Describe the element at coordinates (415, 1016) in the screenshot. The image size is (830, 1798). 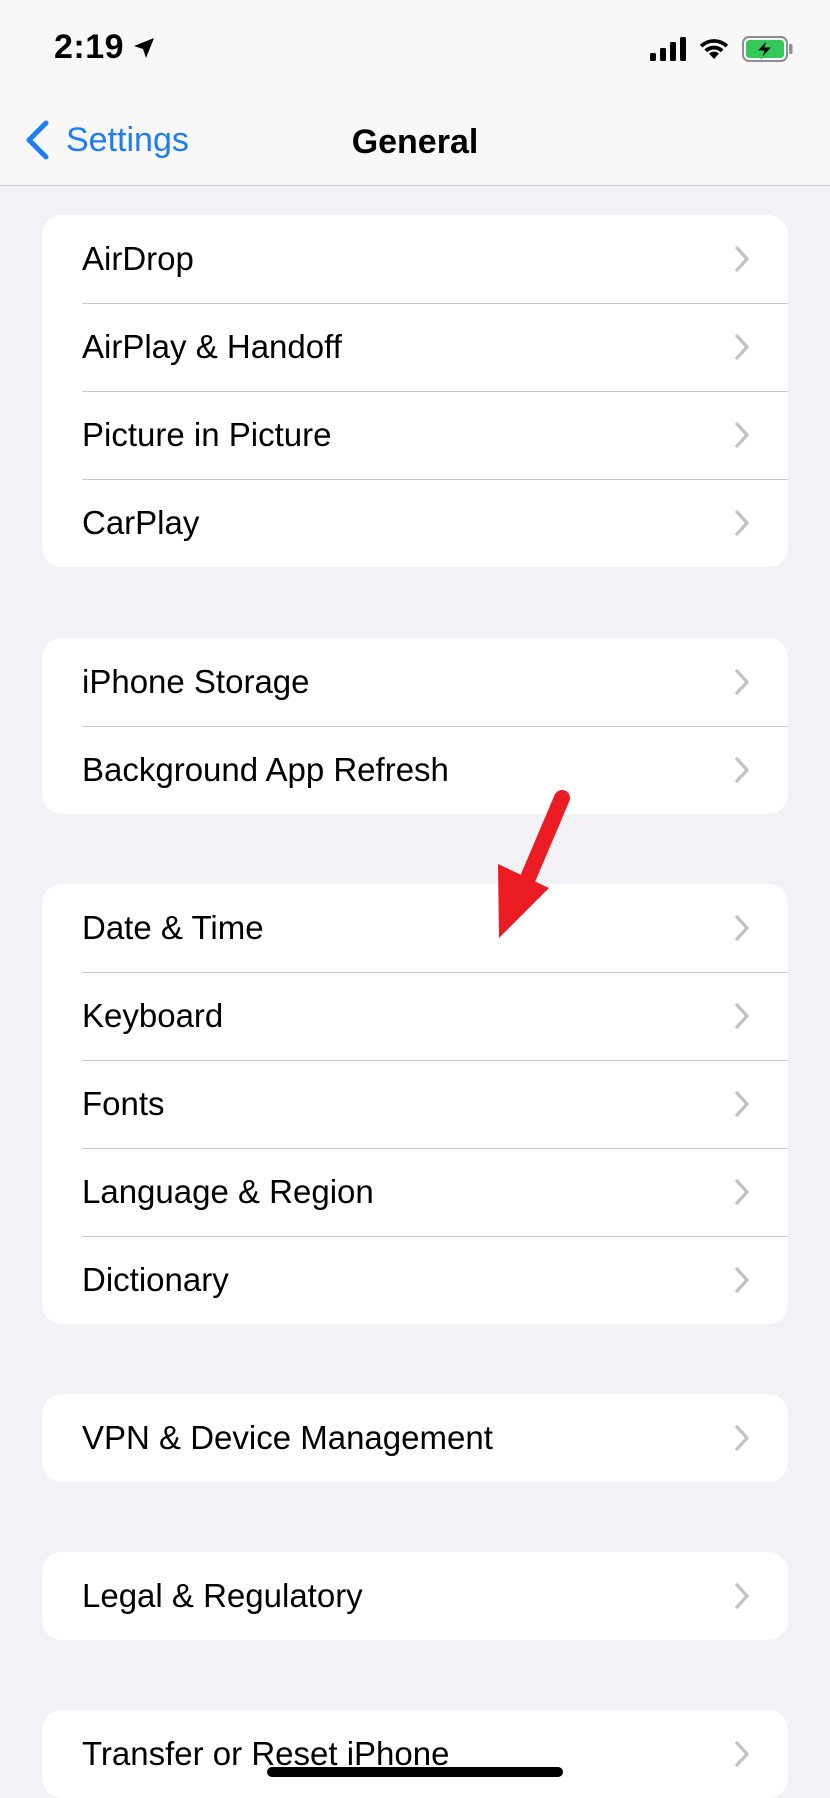
I see `settings-row-keyboard: Keyboard` at that location.